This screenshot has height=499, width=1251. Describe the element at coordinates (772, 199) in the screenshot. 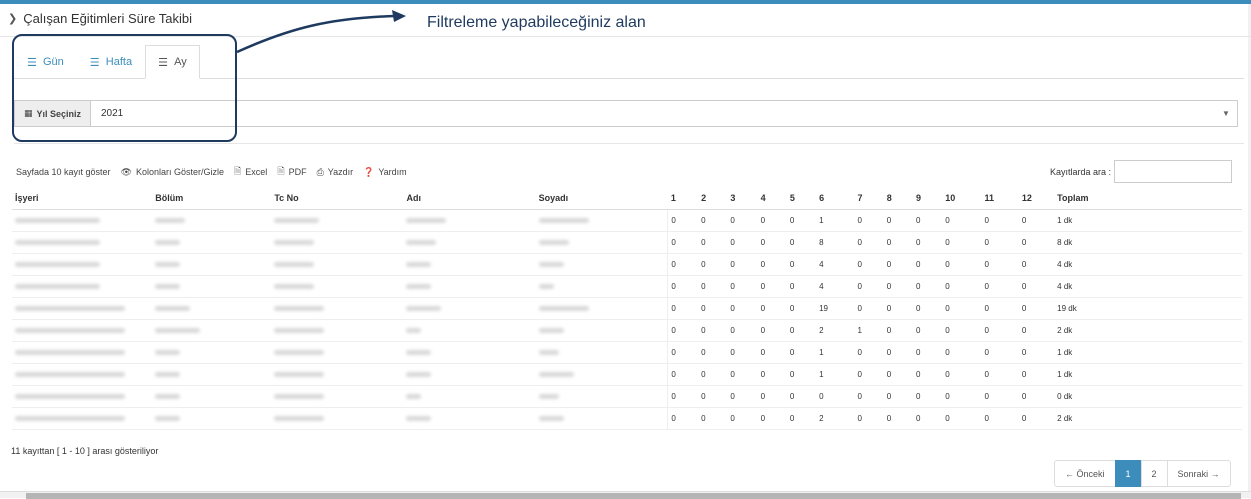

I see `column-header: 4` at that location.